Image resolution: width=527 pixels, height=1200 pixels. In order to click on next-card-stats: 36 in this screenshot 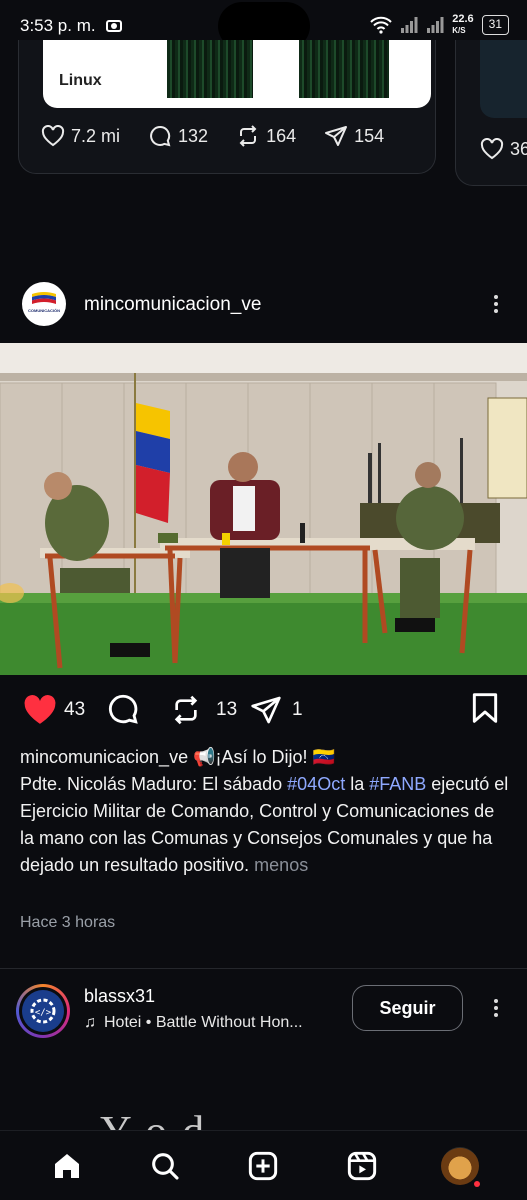, I will do `click(503, 149)`.